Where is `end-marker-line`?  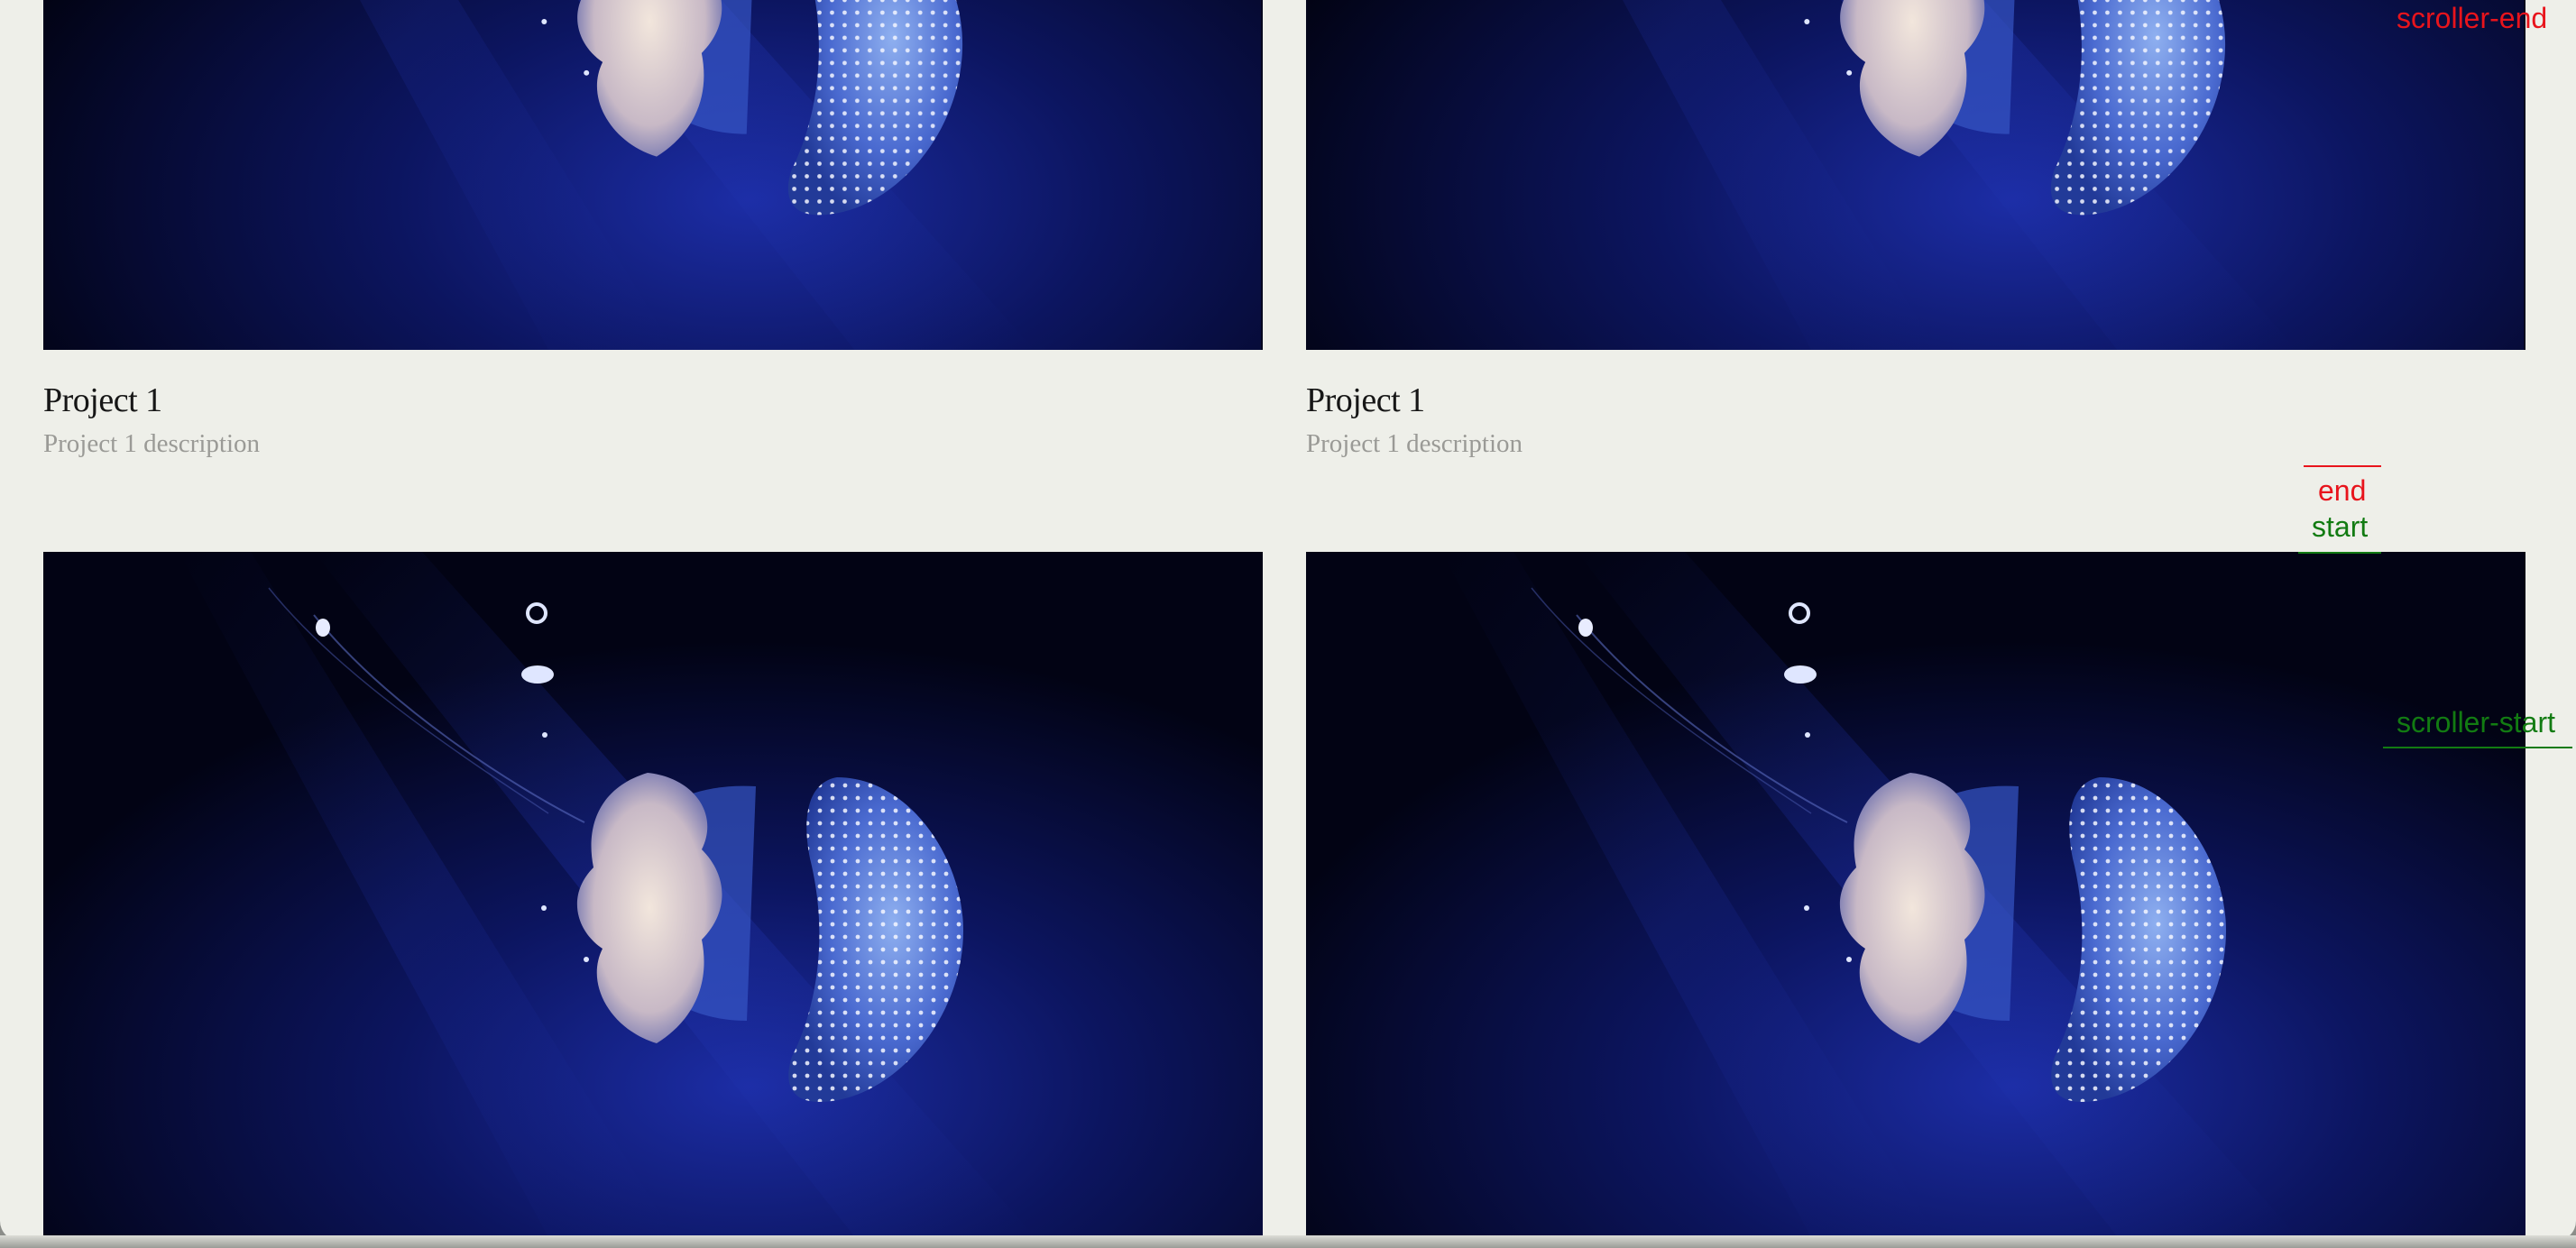 end-marker-line is located at coordinates (2342, 466).